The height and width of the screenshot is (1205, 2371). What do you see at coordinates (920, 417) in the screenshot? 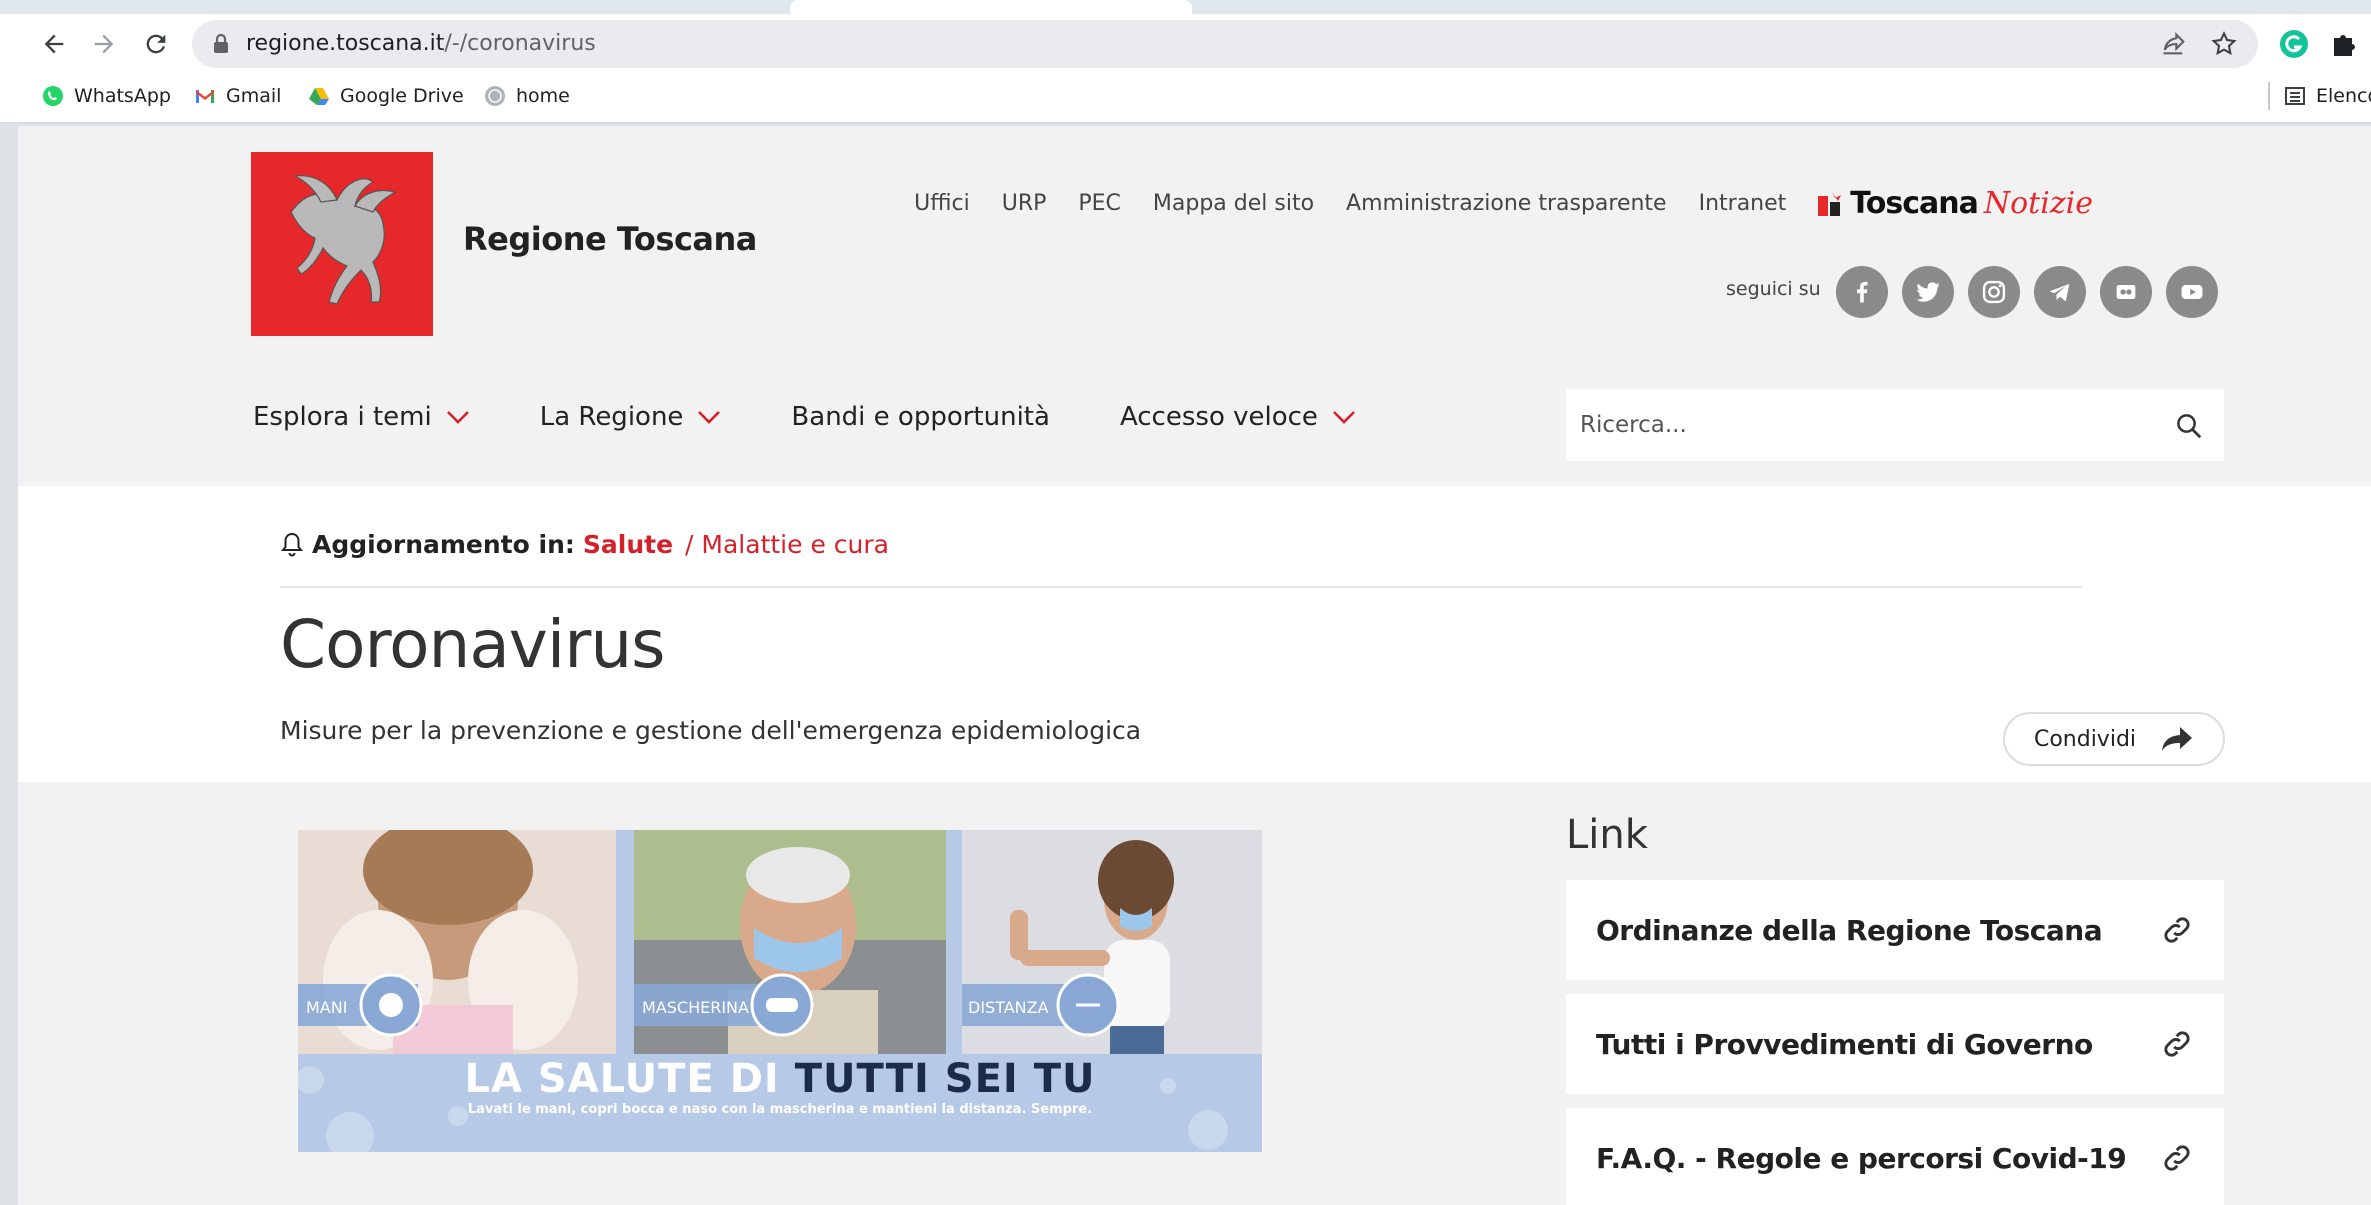
I see `nav-bandi-e-opportunita: Bandi e opportunità` at bounding box center [920, 417].